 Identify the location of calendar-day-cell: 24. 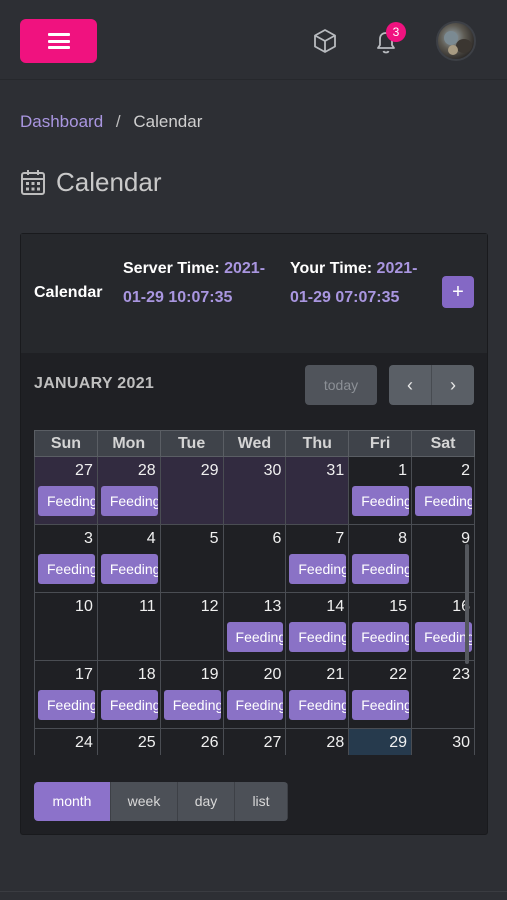
(66, 741).